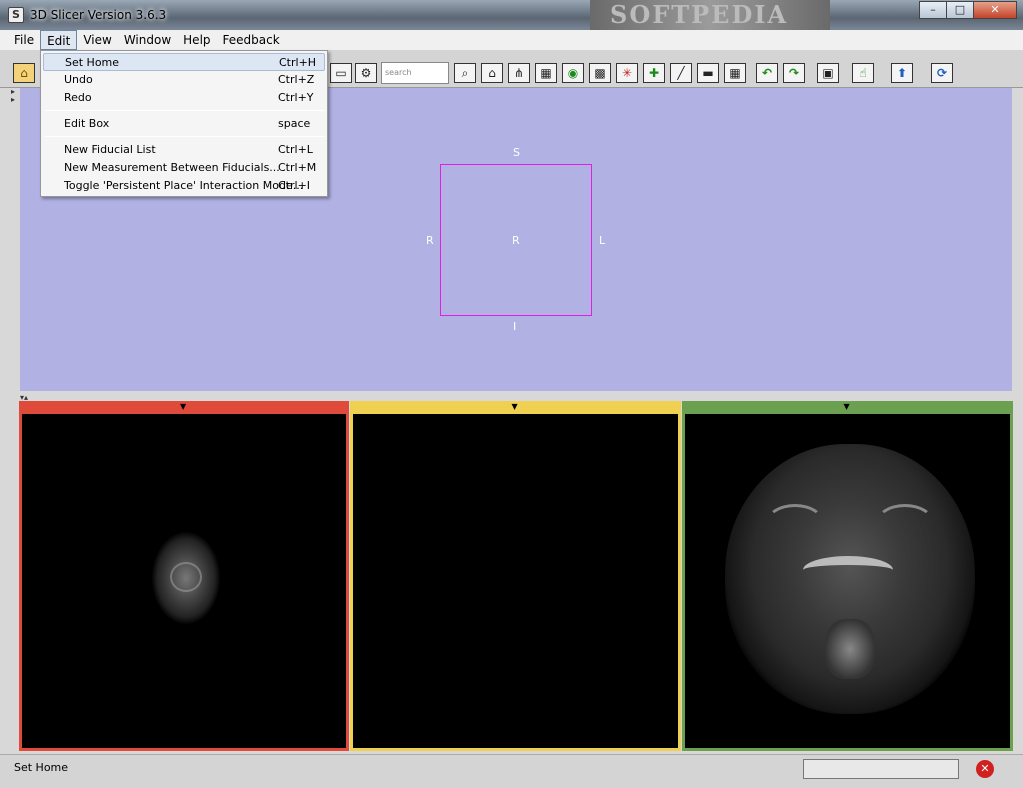  Describe the element at coordinates (515, 326) in the screenshot. I see `orientation-inferior: I` at that location.